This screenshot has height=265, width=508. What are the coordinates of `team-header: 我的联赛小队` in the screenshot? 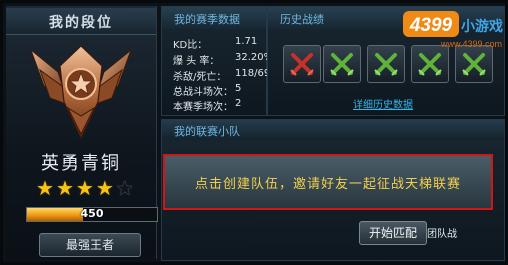 It's located at (333, 130).